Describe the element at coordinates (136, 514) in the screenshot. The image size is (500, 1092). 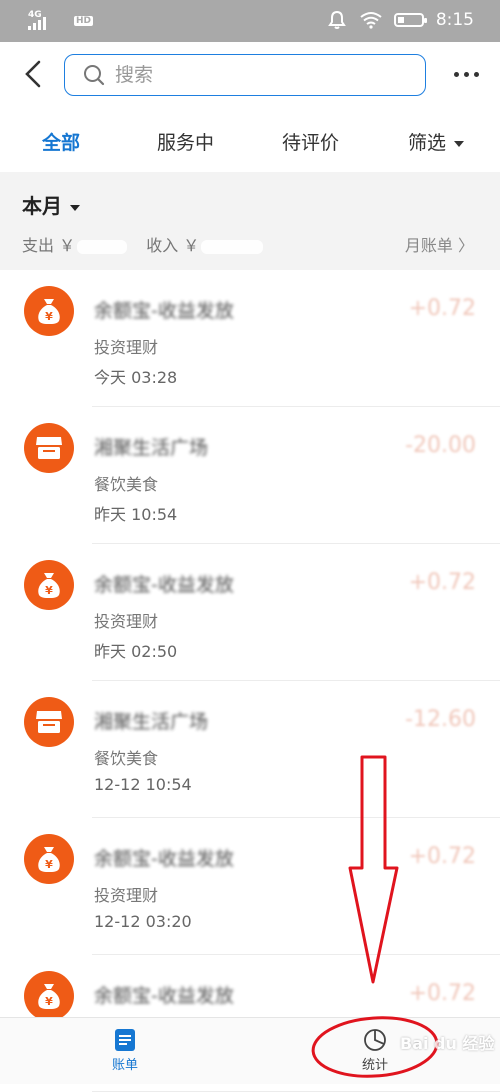
I see `transaction-time: 昨天 10:54` at that location.